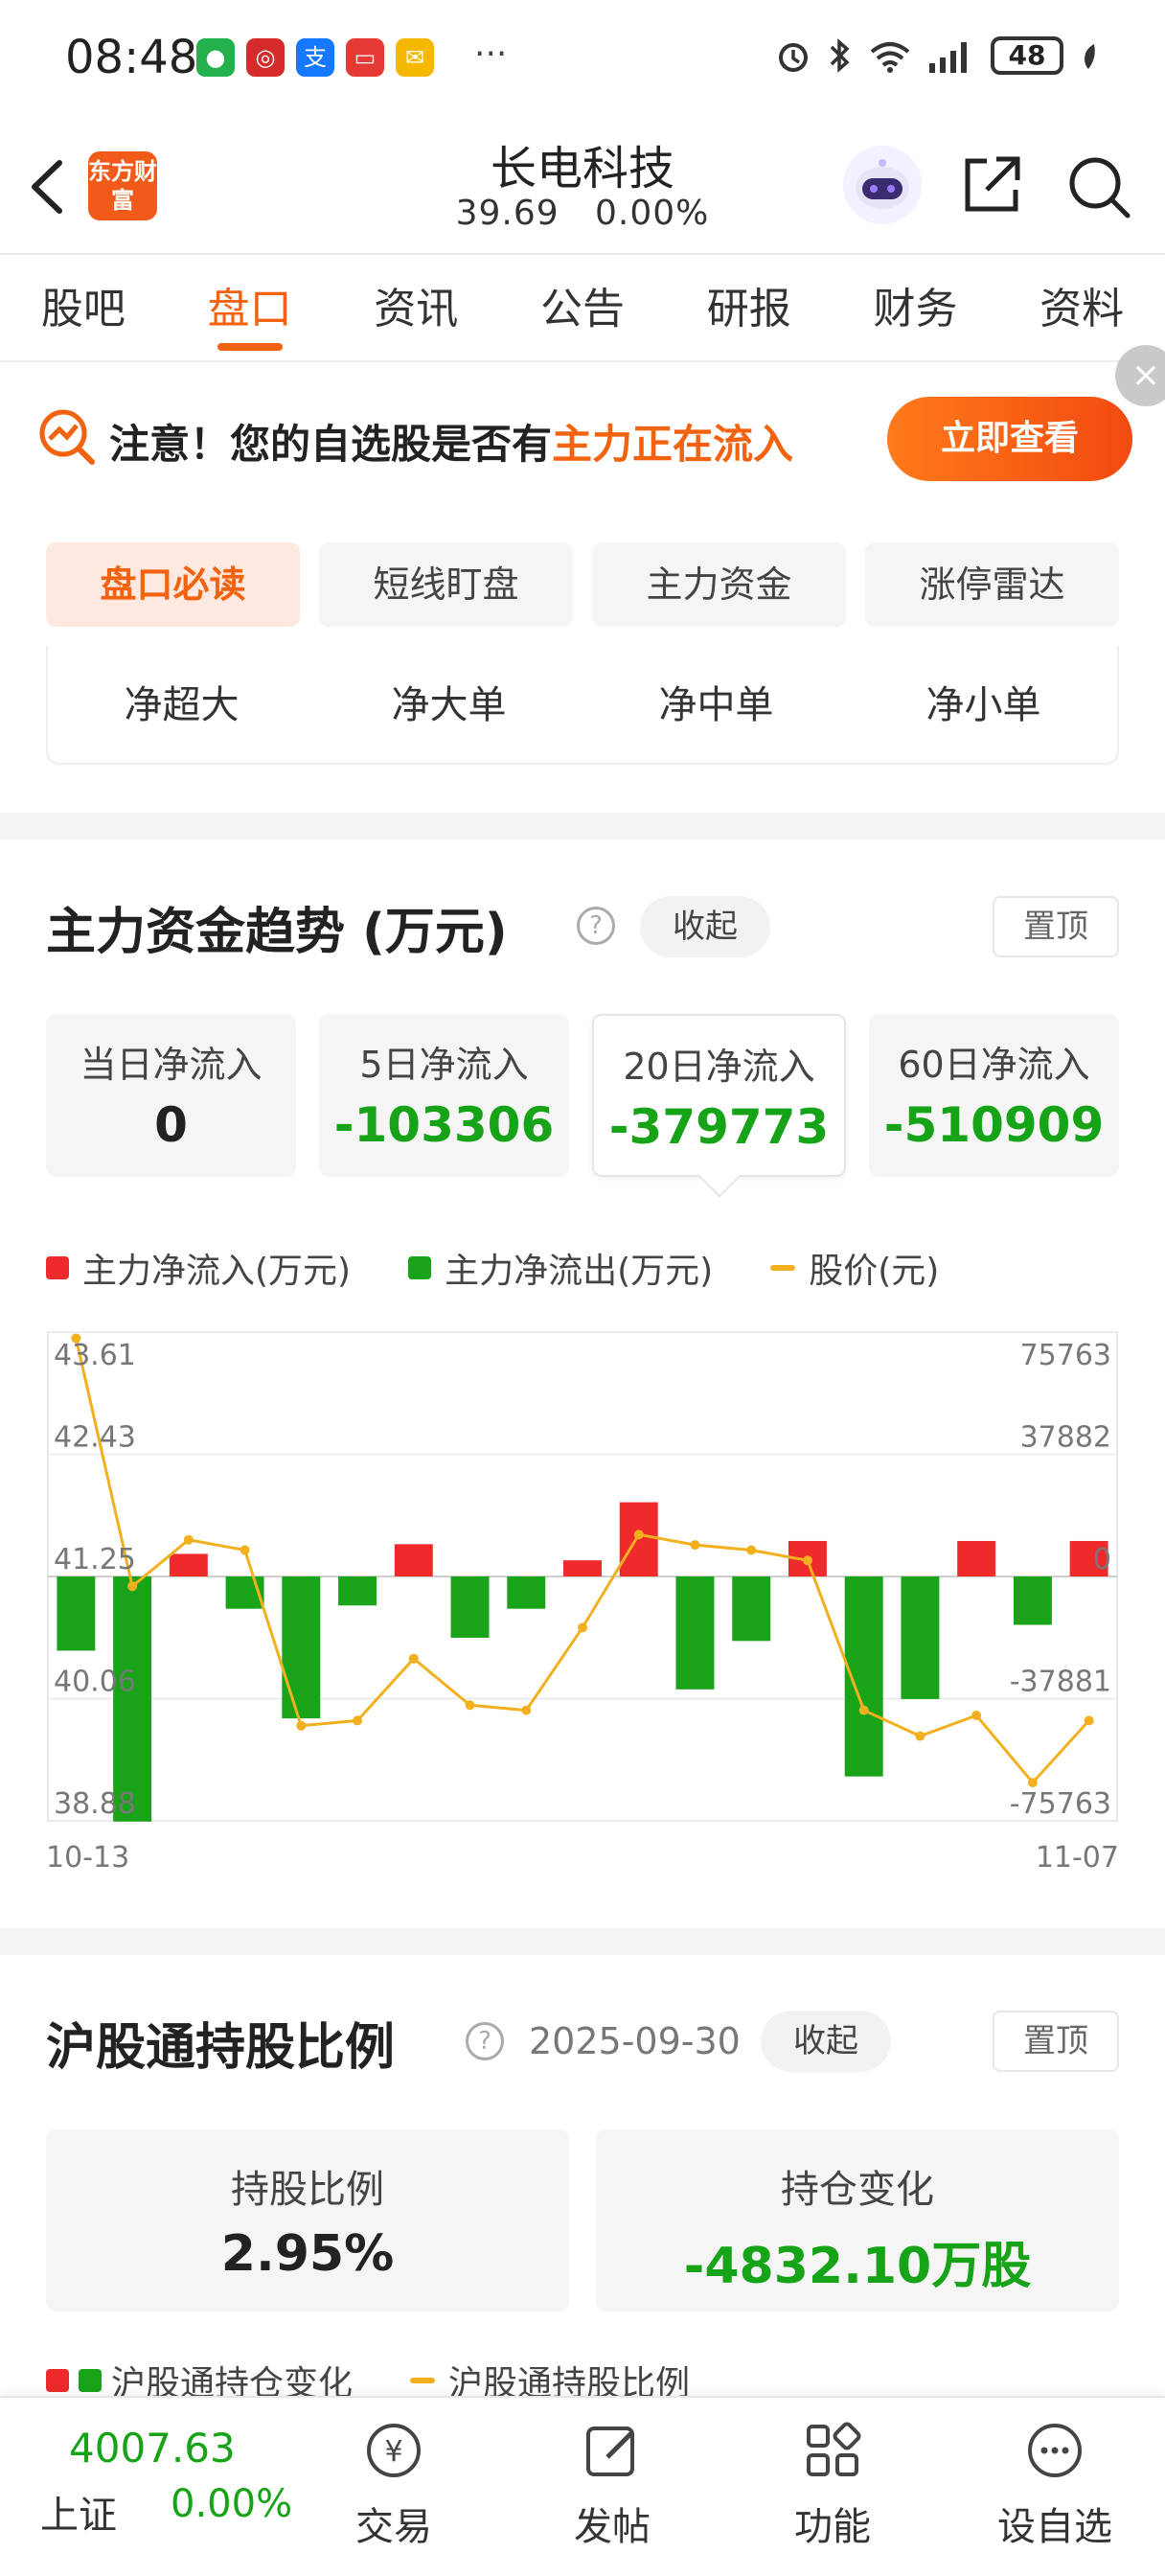 This screenshot has width=1165, height=2576. I want to click on promo-highlight: 主力正在流入, so click(673, 444).